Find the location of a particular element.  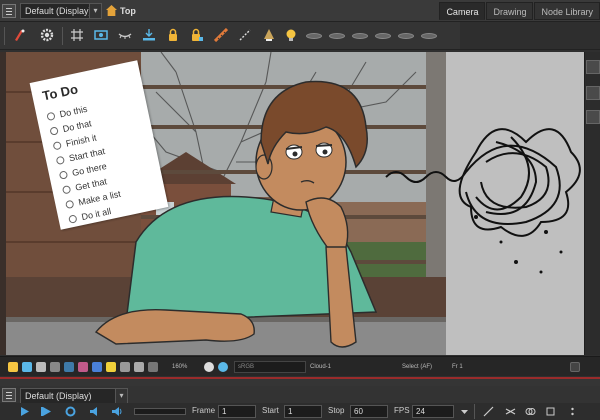

frame-label: Frame is located at coordinates (204, 410).